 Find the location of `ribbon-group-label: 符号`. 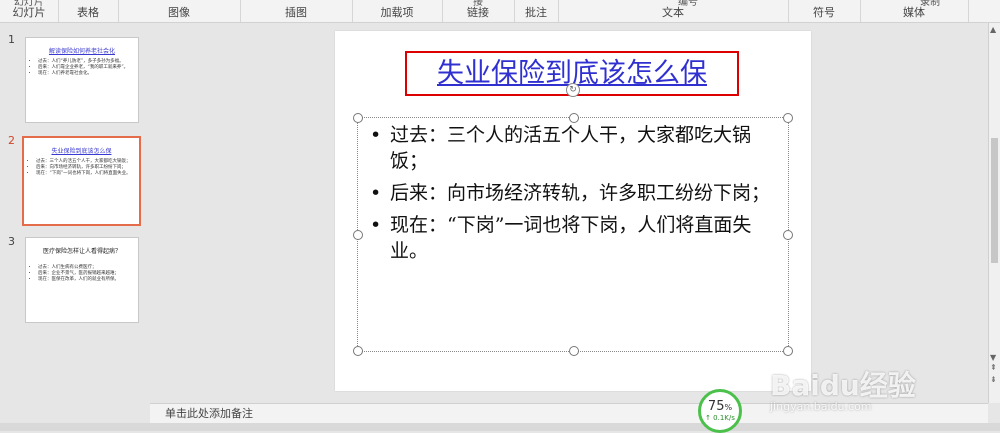

ribbon-group-label: 符号 is located at coordinates (824, 12).